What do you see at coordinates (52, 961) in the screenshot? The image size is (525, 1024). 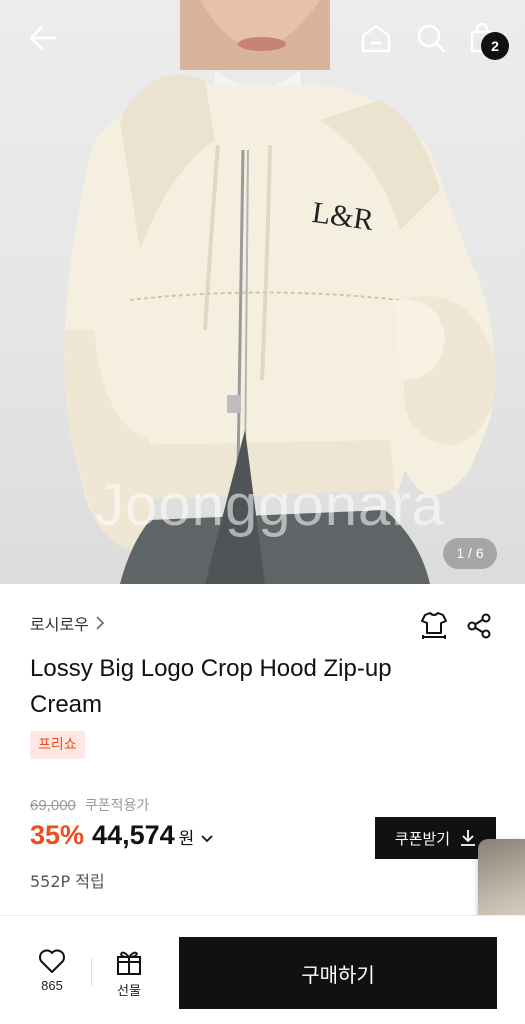 I see `heart-icon` at bounding box center [52, 961].